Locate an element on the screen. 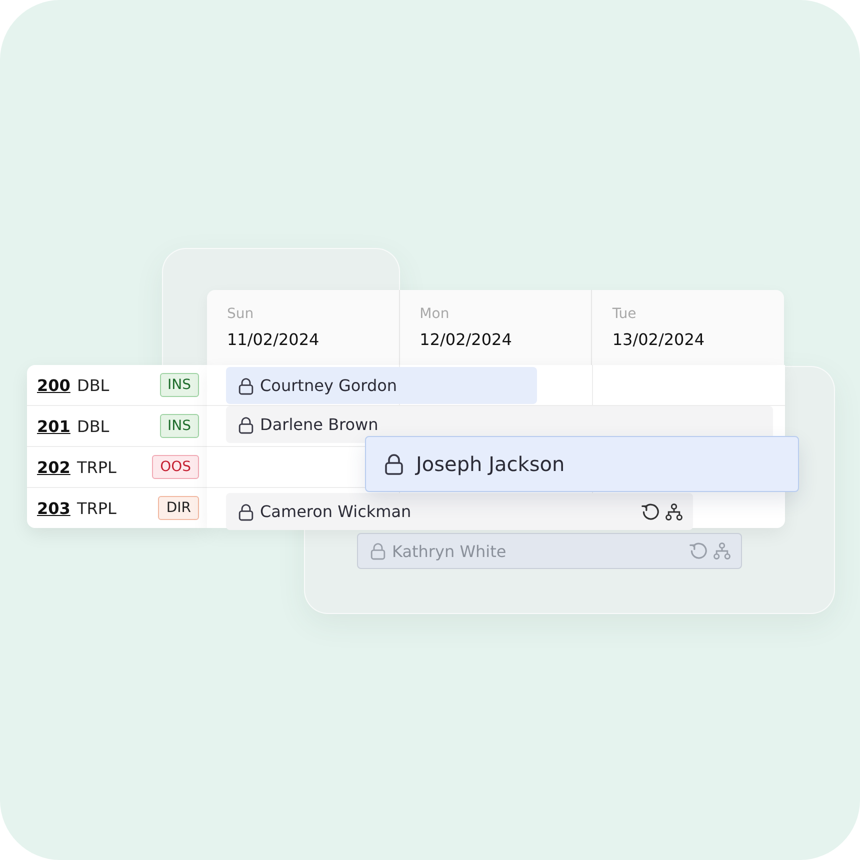  room-number: 203 is located at coordinates (57, 508).